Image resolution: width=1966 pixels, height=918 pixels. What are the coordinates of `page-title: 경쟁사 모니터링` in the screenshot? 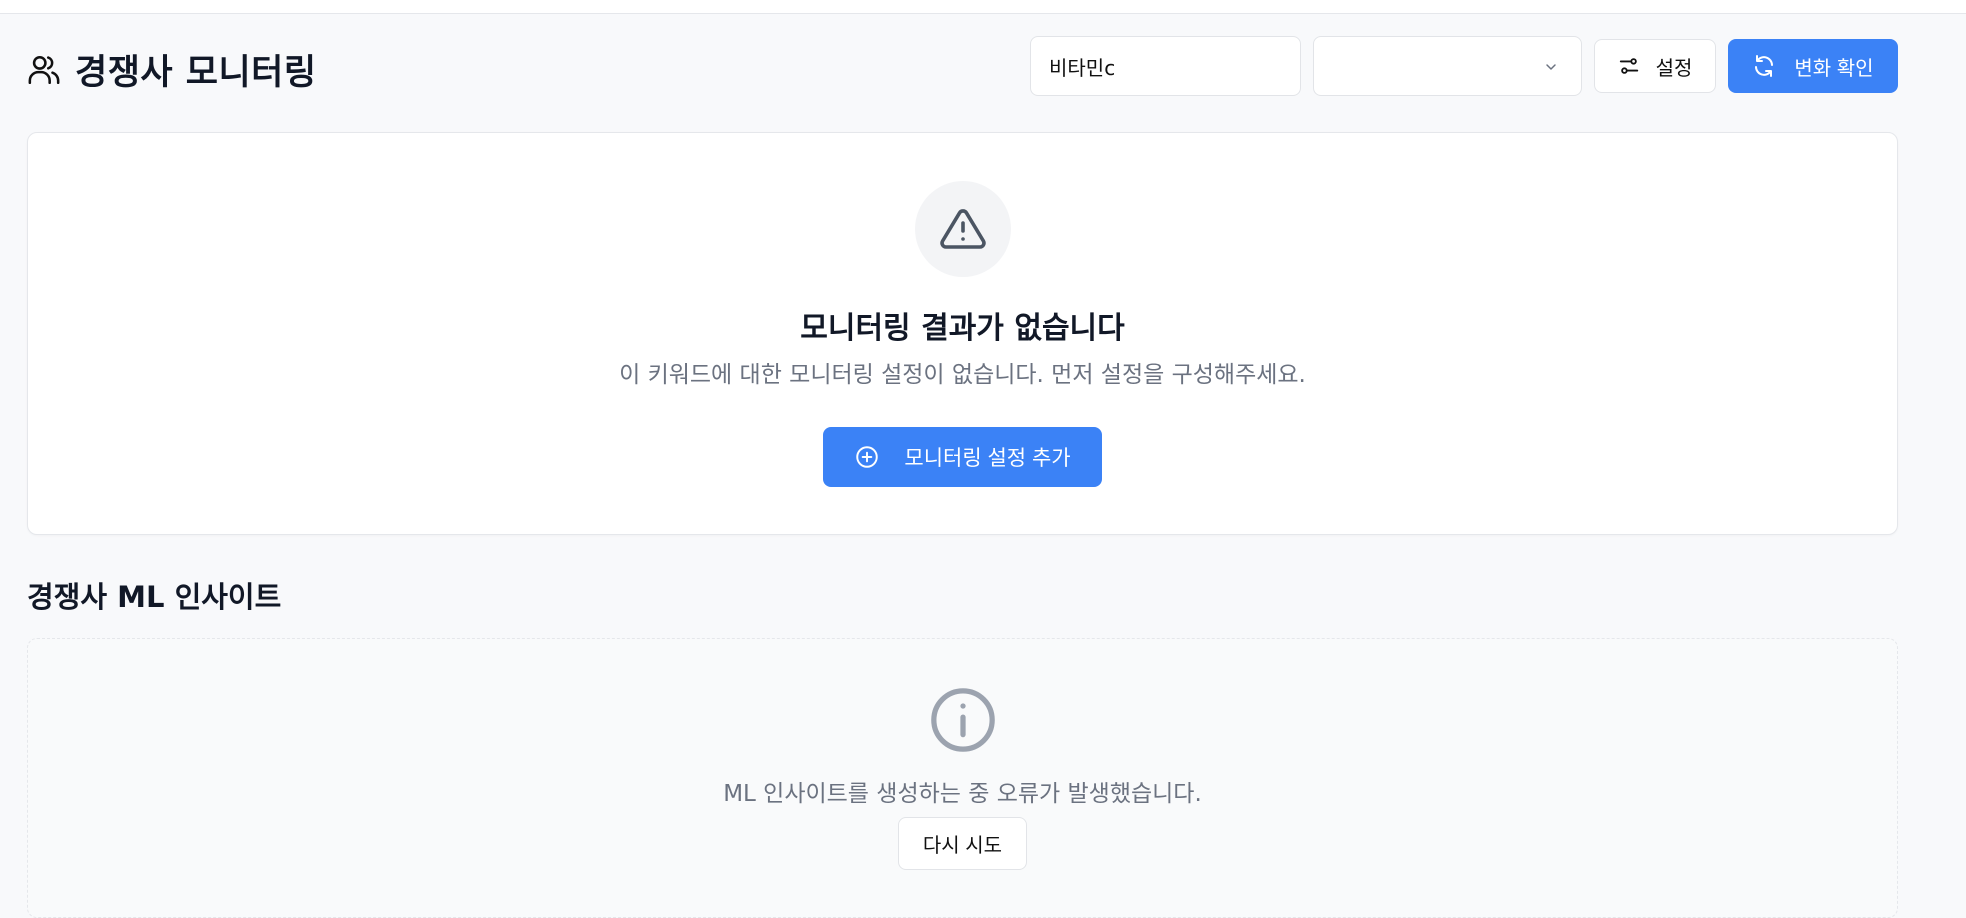 It's located at (196, 73).